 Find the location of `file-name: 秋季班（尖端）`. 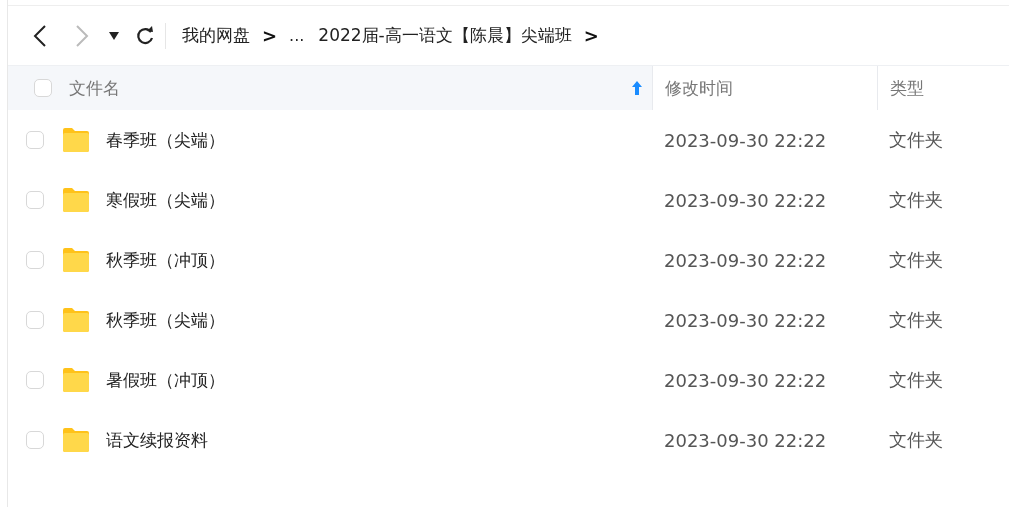

file-name: 秋季班（尖端） is located at coordinates (165, 320).